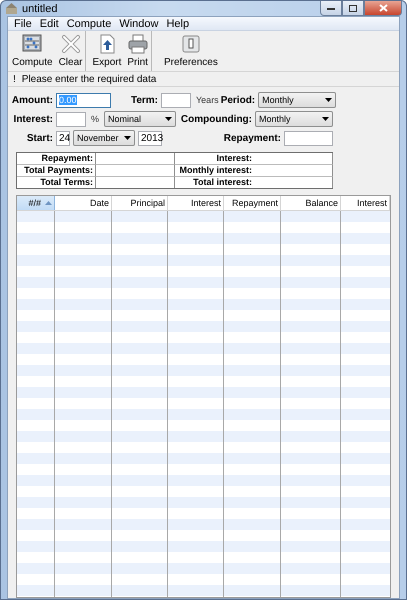  Describe the element at coordinates (216, 119) in the screenshot. I see `field-label: Compounding:` at that location.